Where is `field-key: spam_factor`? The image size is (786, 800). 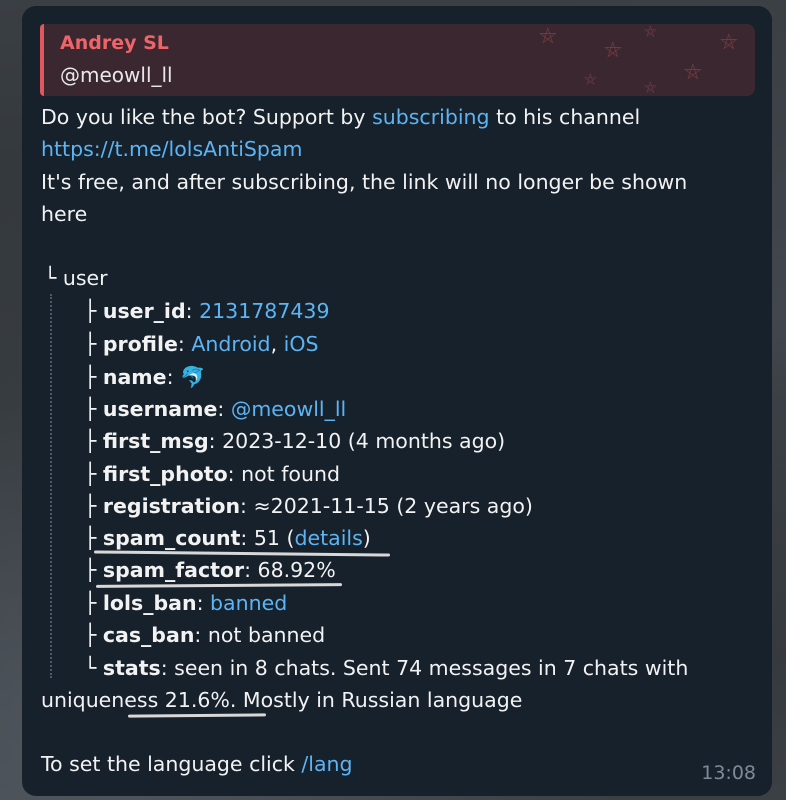
field-key: spam_factor is located at coordinates (173, 570).